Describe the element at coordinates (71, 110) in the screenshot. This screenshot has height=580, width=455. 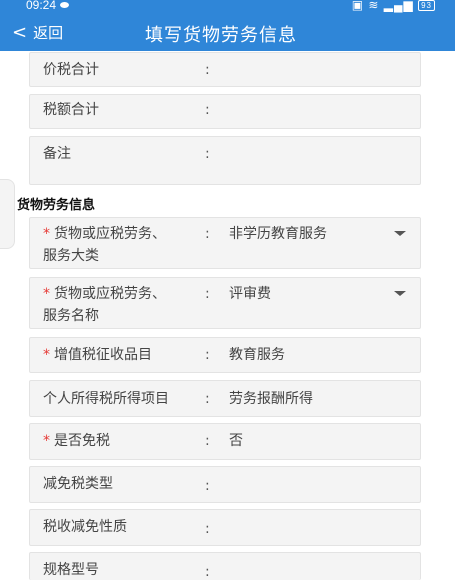
I see `field-label: 税额合计` at that location.